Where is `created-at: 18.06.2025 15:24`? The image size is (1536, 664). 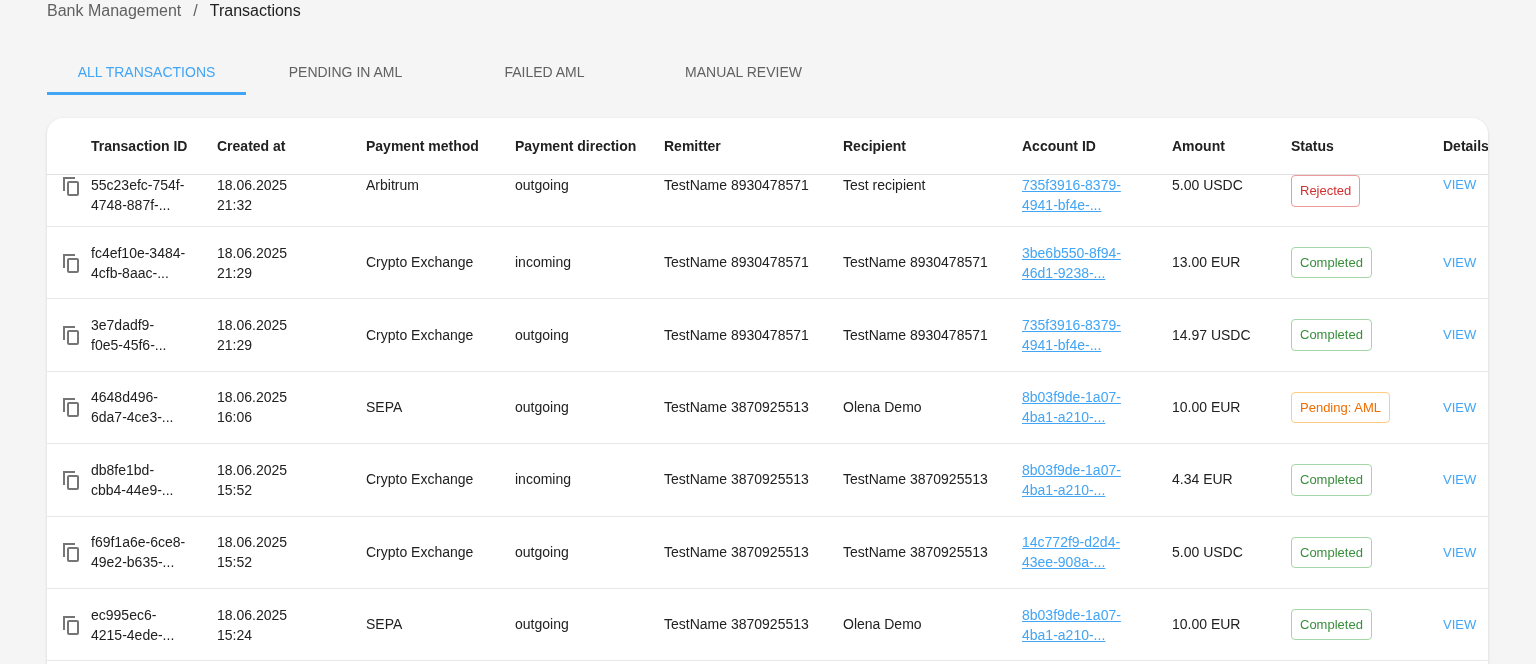
created-at: 18.06.2025 15:24 is located at coordinates (253, 625).